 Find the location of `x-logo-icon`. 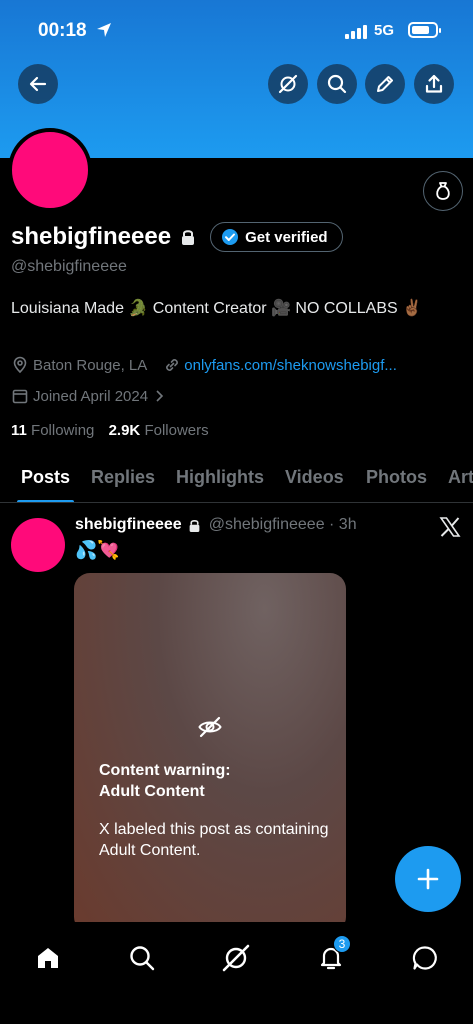

x-logo-icon is located at coordinates (450, 527).